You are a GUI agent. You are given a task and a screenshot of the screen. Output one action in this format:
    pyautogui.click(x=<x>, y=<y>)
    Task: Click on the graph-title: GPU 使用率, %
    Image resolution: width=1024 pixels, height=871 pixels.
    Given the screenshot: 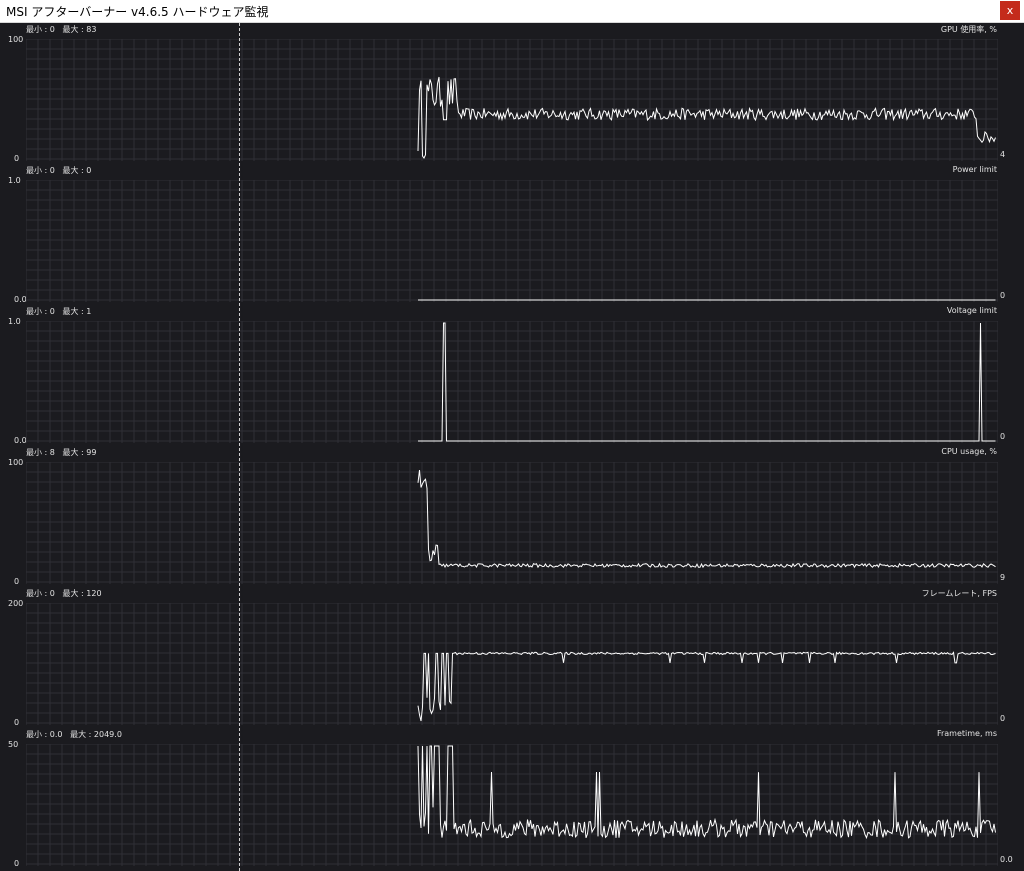 What is the action you would take?
    pyautogui.click(x=968, y=29)
    